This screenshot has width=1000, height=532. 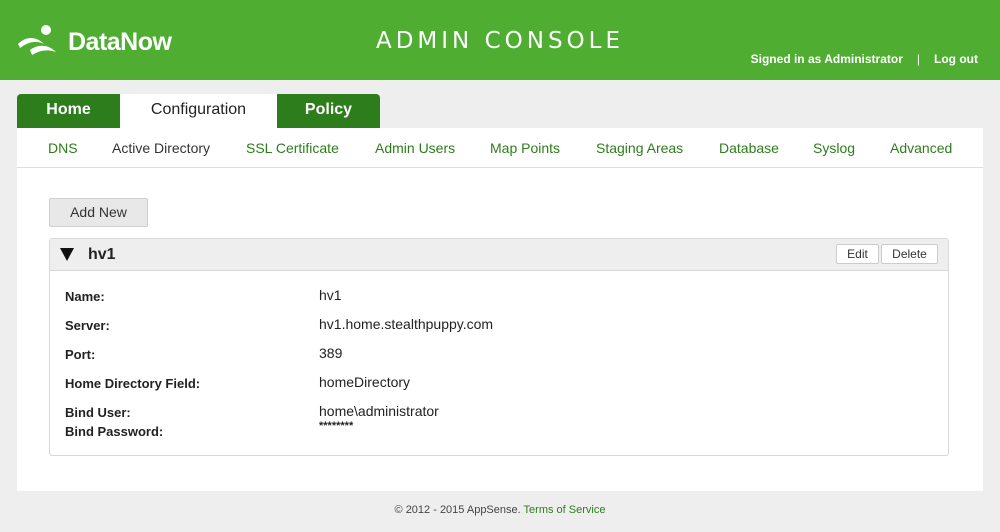 What do you see at coordinates (525, 148) in the screenshot?
I see `subnav-map-points: Map Points` at bounding box center [525, 148].